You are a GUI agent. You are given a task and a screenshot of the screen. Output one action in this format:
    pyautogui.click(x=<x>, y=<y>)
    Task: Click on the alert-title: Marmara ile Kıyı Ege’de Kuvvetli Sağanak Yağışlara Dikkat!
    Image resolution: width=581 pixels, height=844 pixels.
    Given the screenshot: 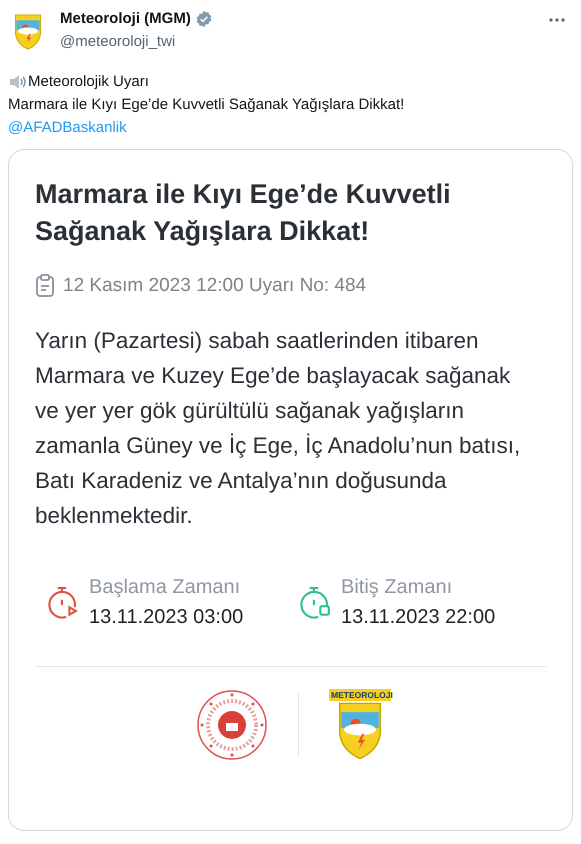 What is the action you would take?
    pyautogui.click(x=243, y=213)
    